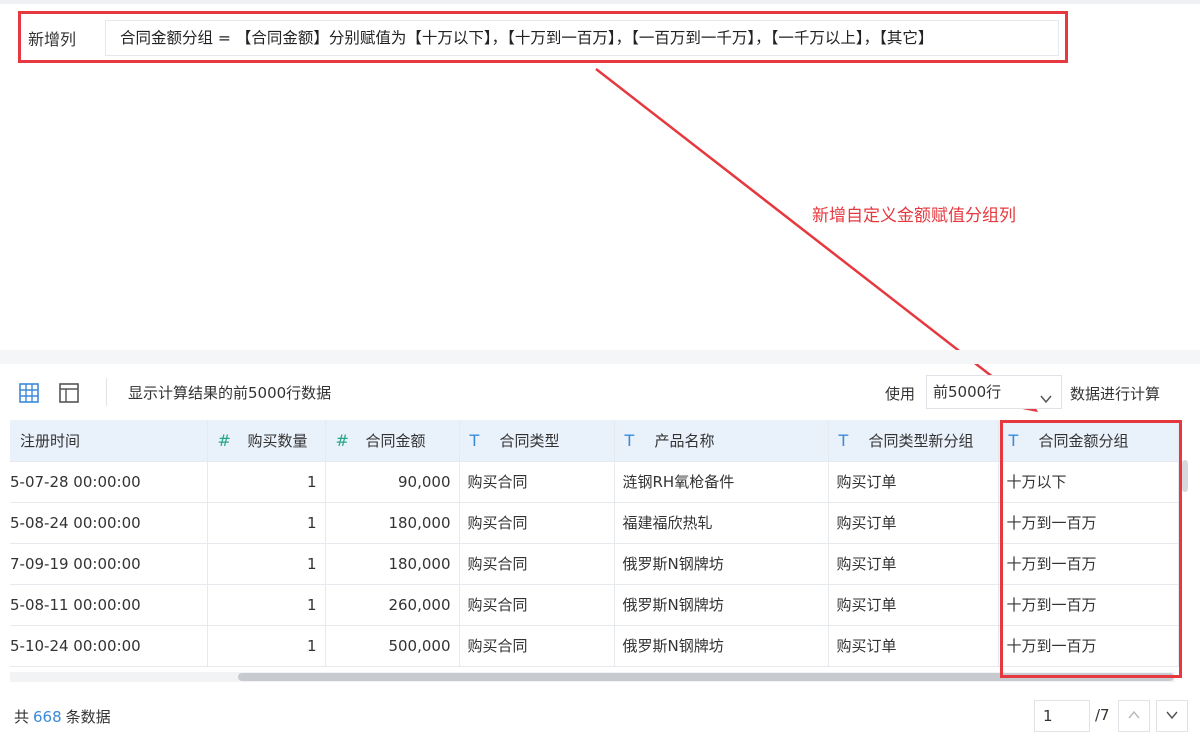  What do you see at coordinates (967, 392) in the screenshot?
I see `rows-select-value: 前5000行` at bounding box center [967, 392].